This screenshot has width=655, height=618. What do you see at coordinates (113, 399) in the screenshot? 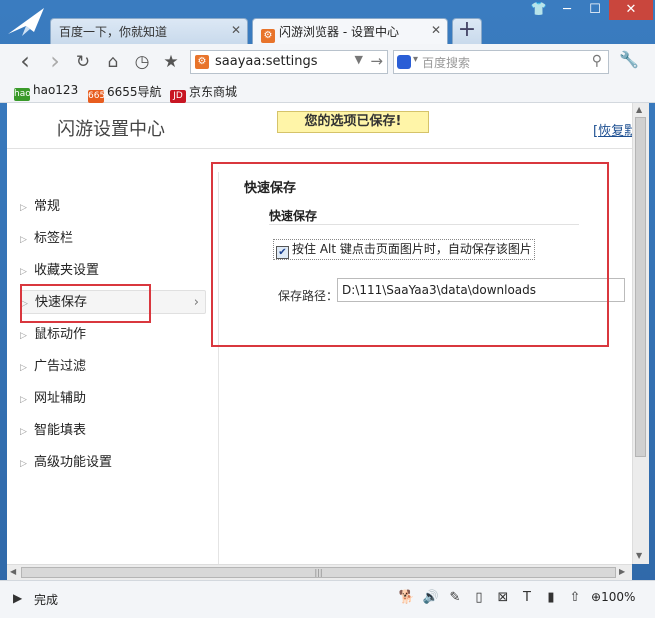
I see `sidebar-item-url-assist: ▷ 网址辅助` at bounding box center [113, 399].